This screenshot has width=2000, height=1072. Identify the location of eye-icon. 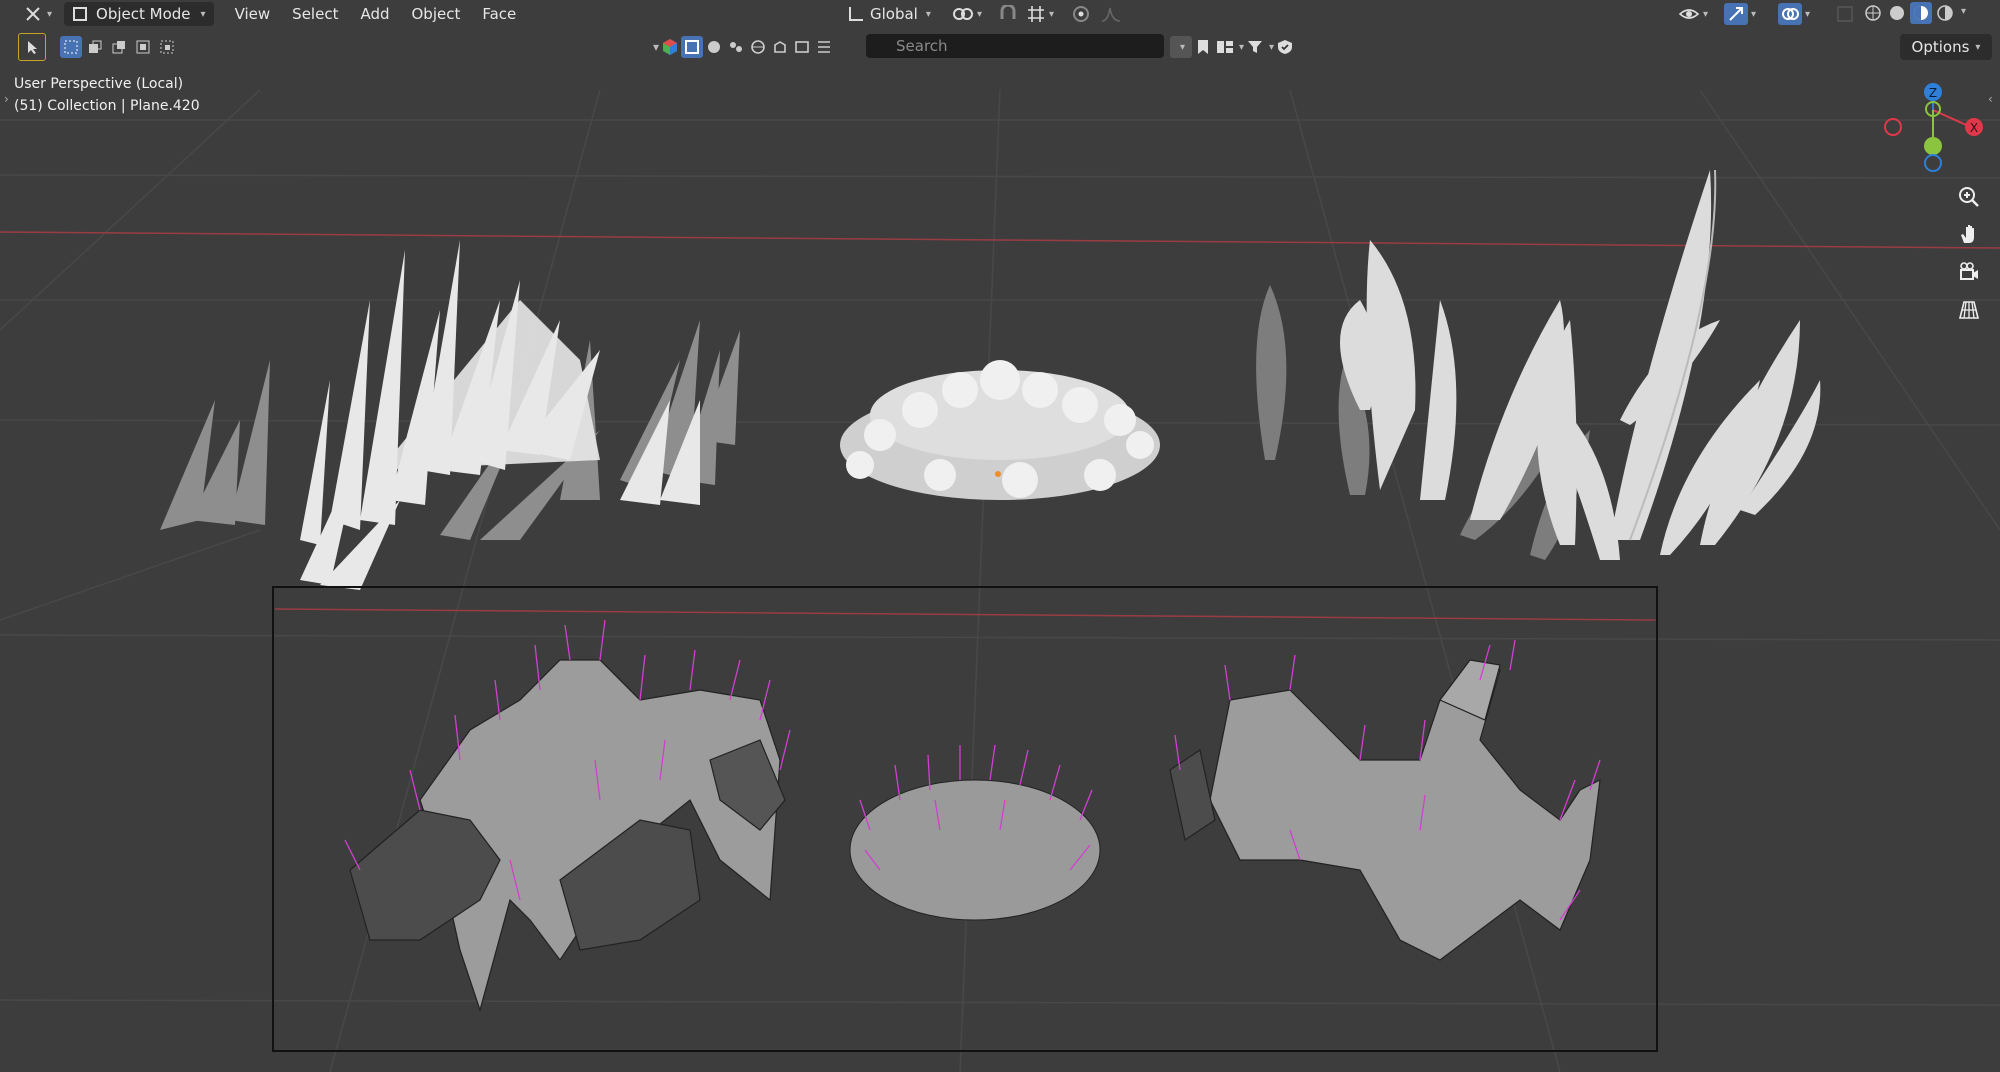
(1689, 14).